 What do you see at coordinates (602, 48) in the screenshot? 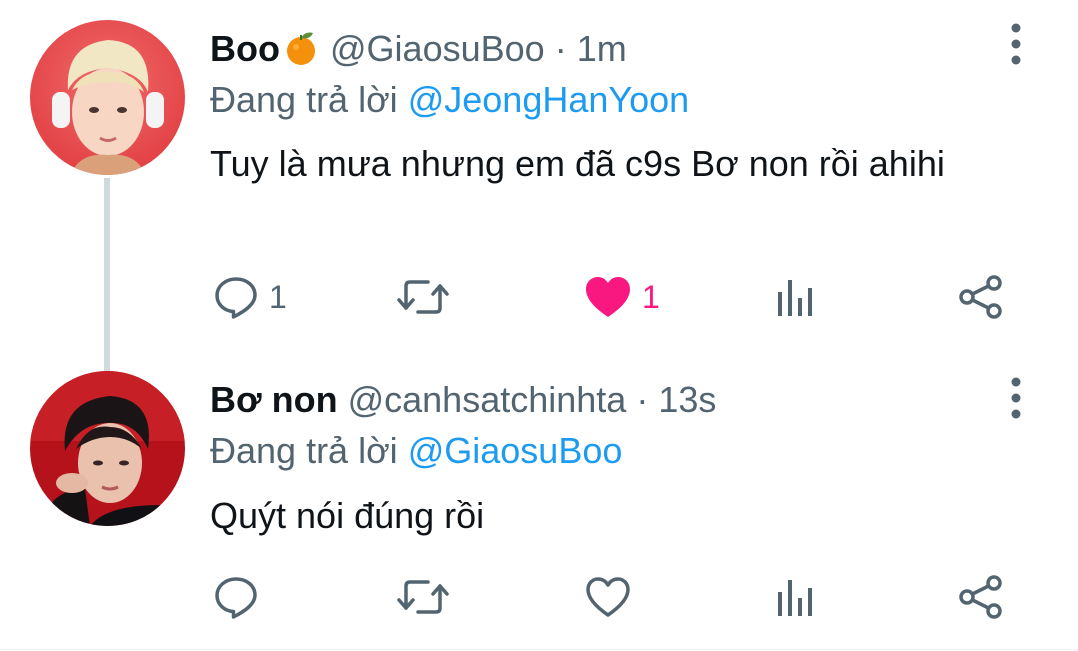
I see `timestamp: 1m` at bounding box center [602, 48].